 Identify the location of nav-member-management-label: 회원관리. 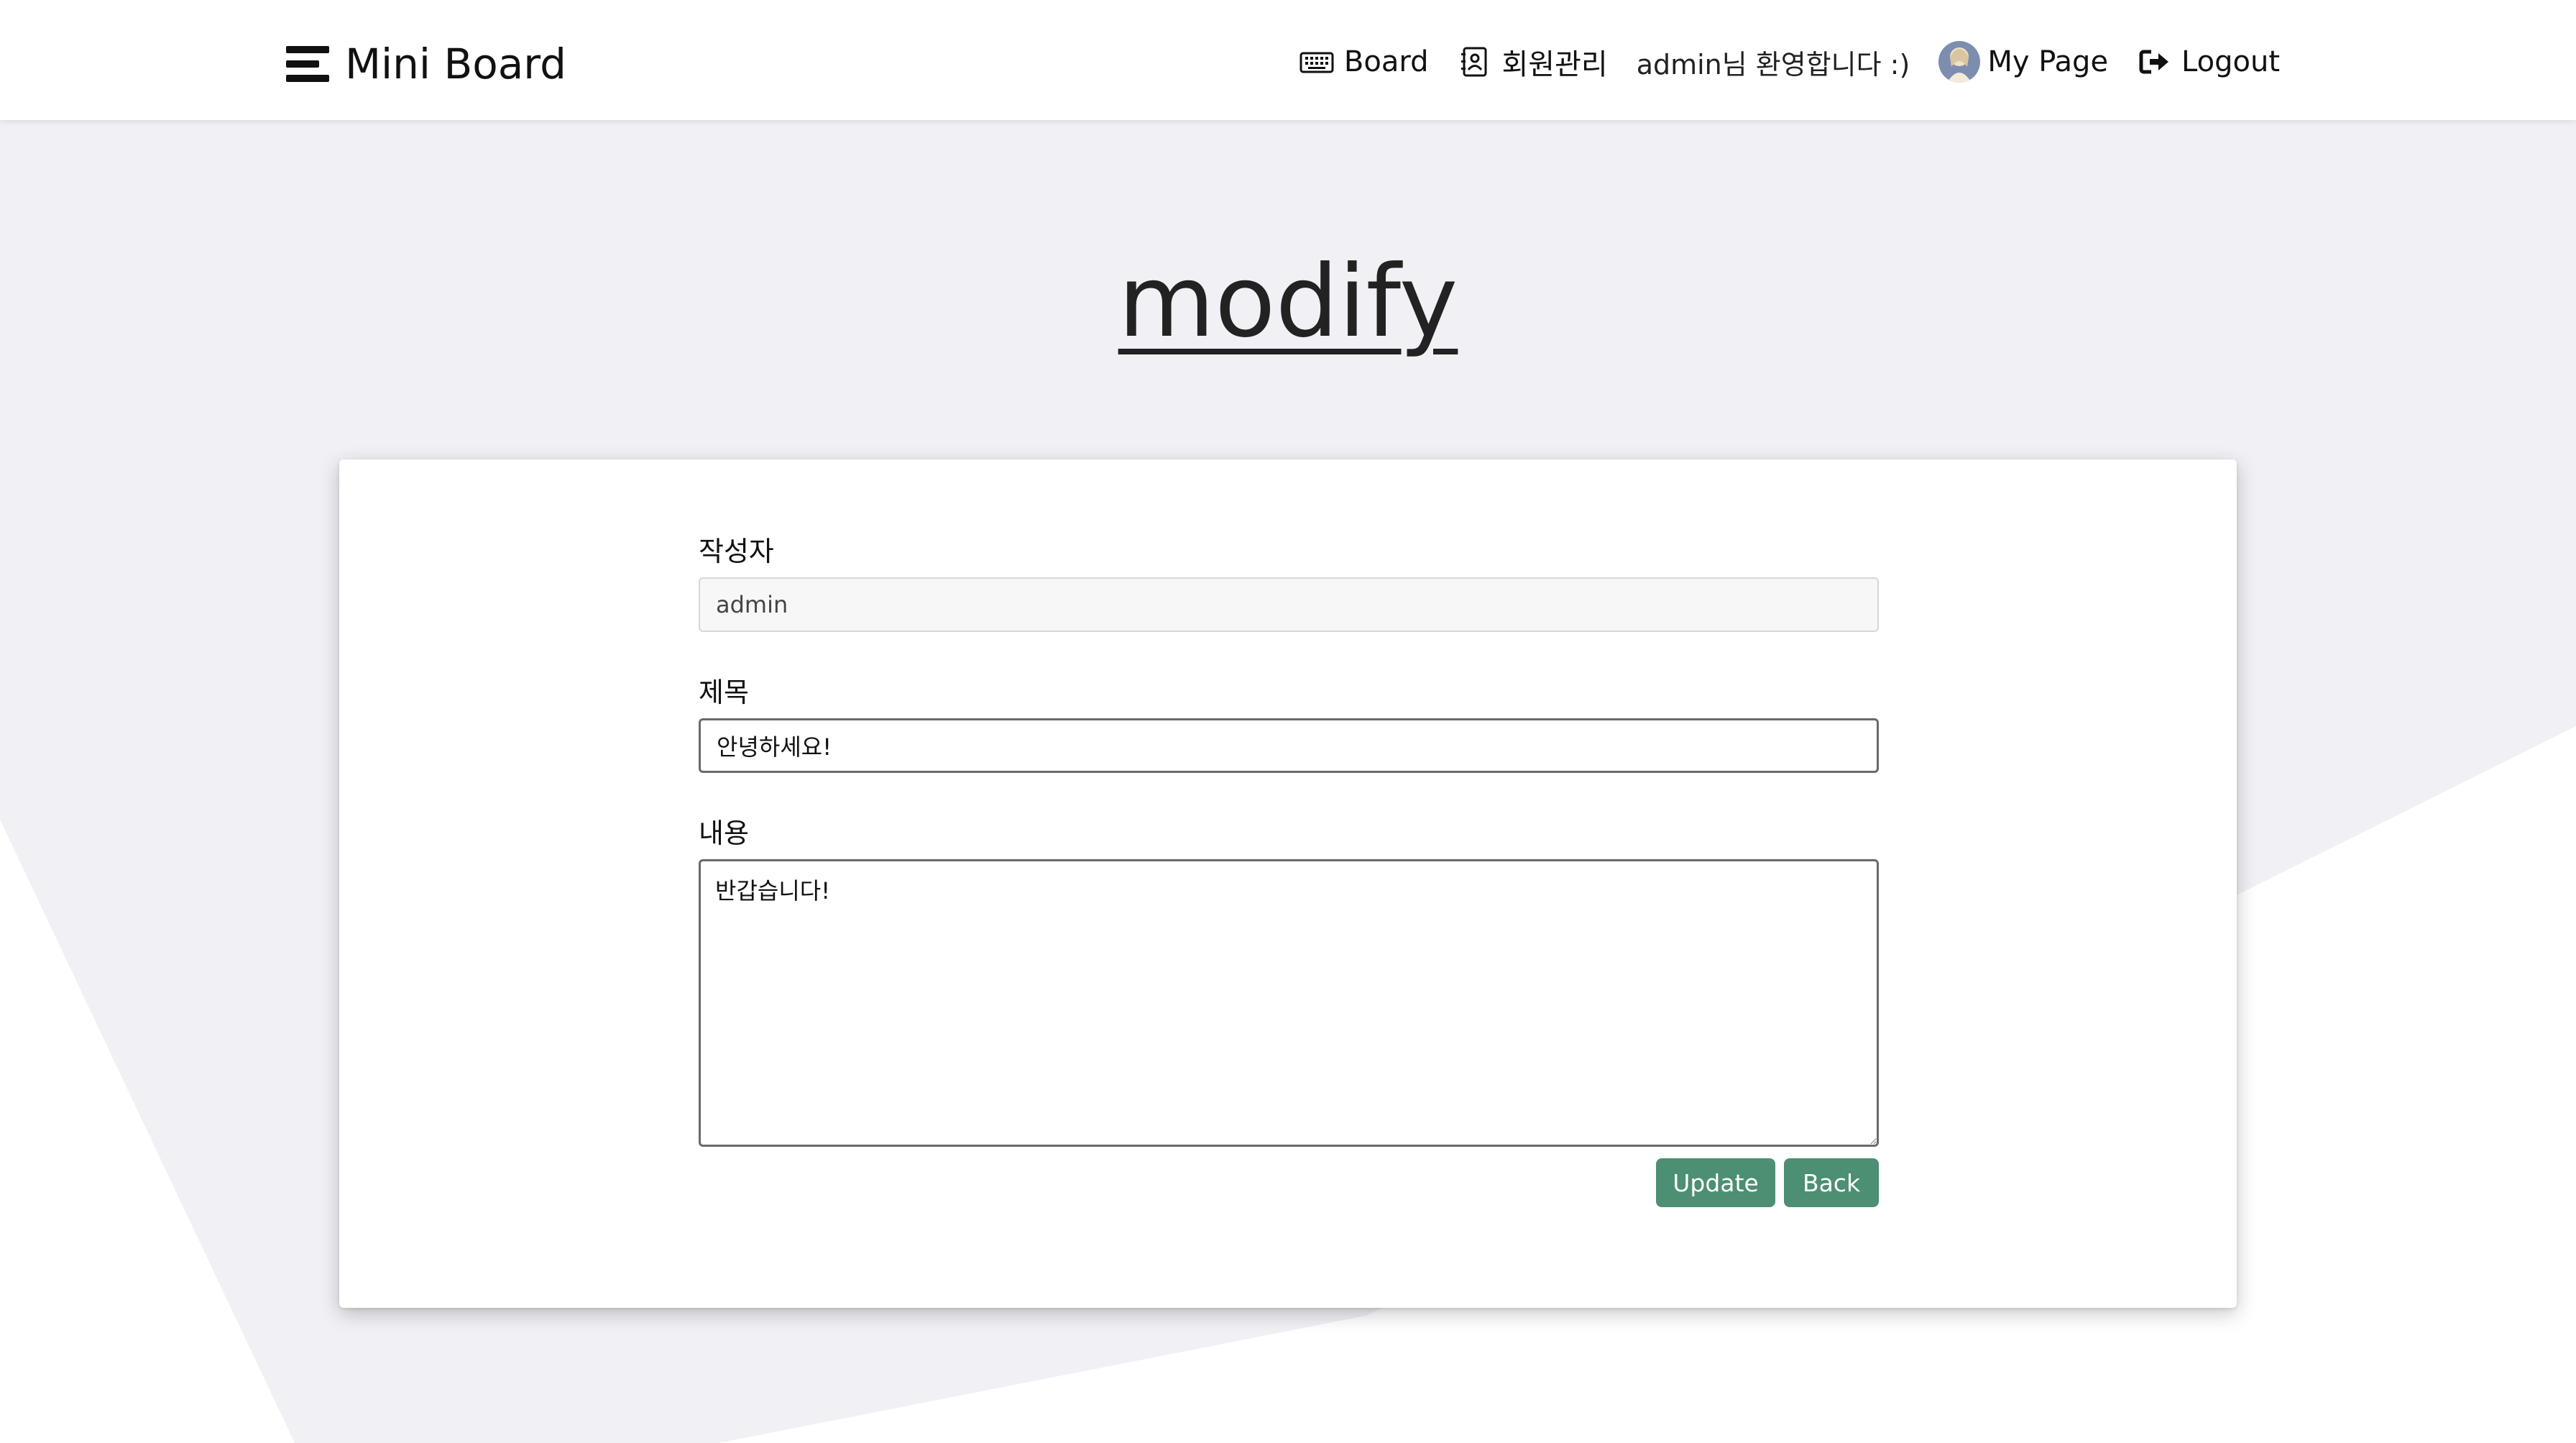
(1554, 64).